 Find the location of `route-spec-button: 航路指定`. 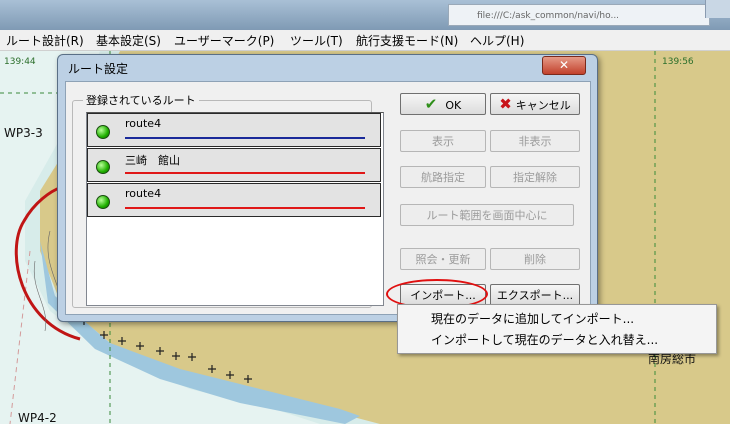

route-spec-button: 航路指定 is located at coordinates (443, 177).